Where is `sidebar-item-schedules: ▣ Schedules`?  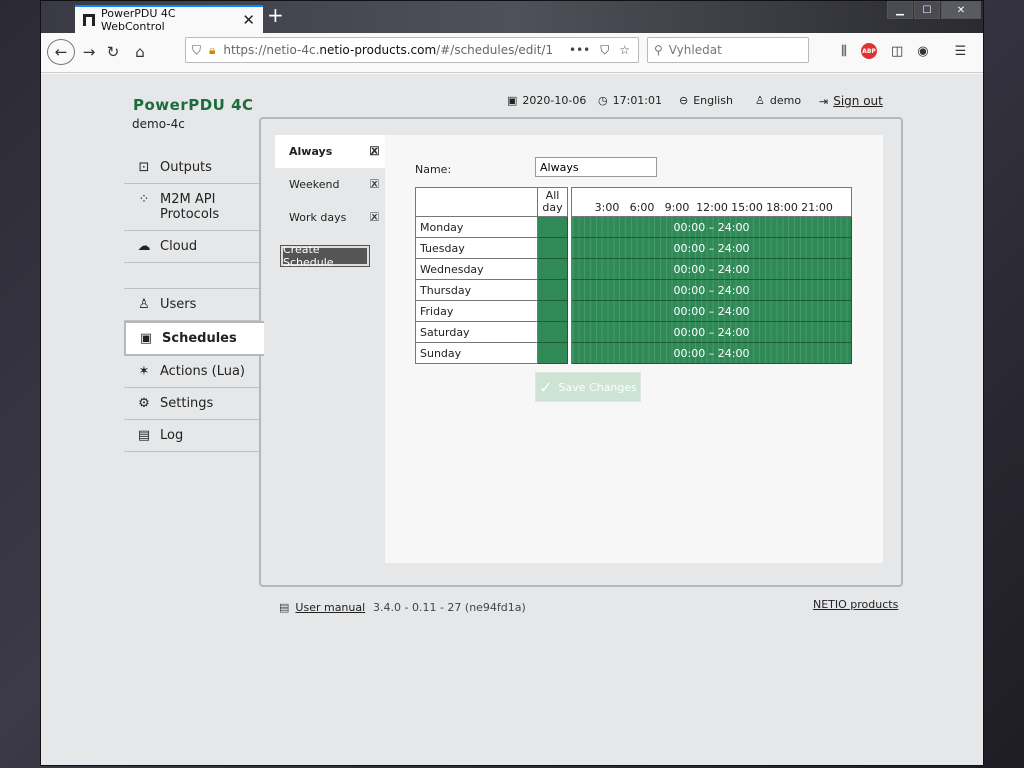 sidebar-item-schedules: ▣ Schedules is located at coordinates (194, 338).